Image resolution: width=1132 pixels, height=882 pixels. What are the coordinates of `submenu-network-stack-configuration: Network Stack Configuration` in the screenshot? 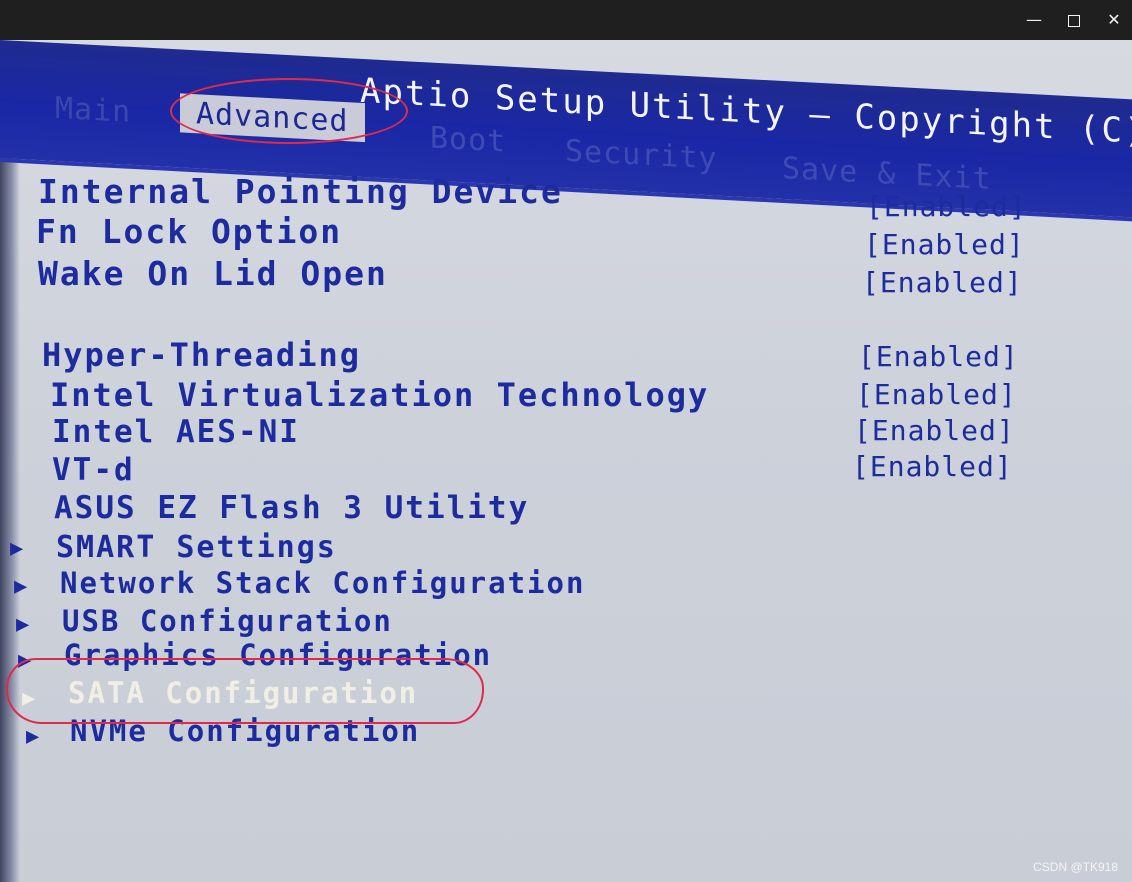 It's located at (322, 583).